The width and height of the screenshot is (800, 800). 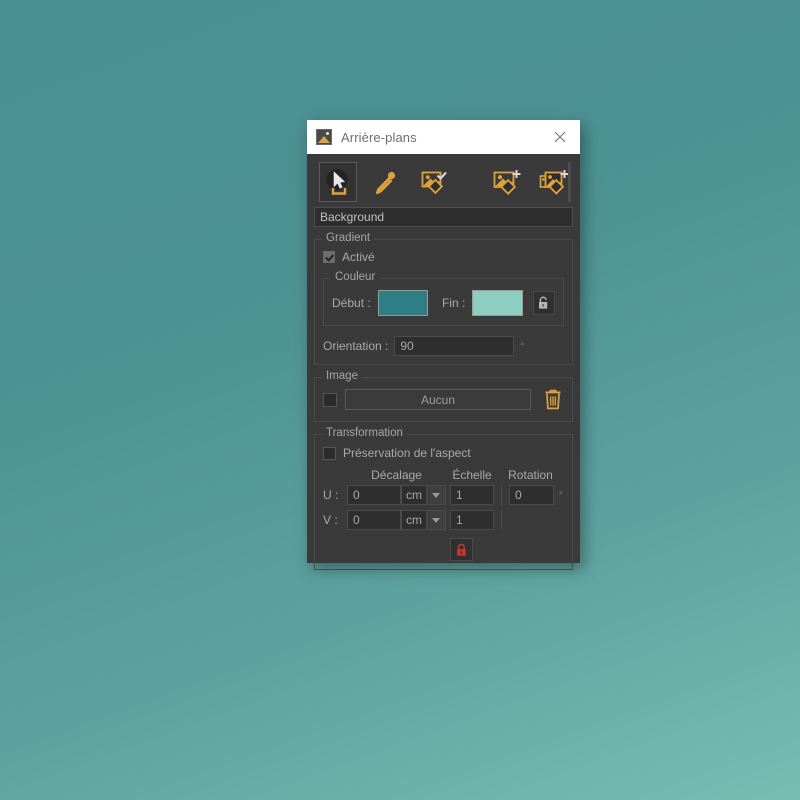 I want to click on orientation-row: Orientation : 90 °, so click(x=443, y=346).